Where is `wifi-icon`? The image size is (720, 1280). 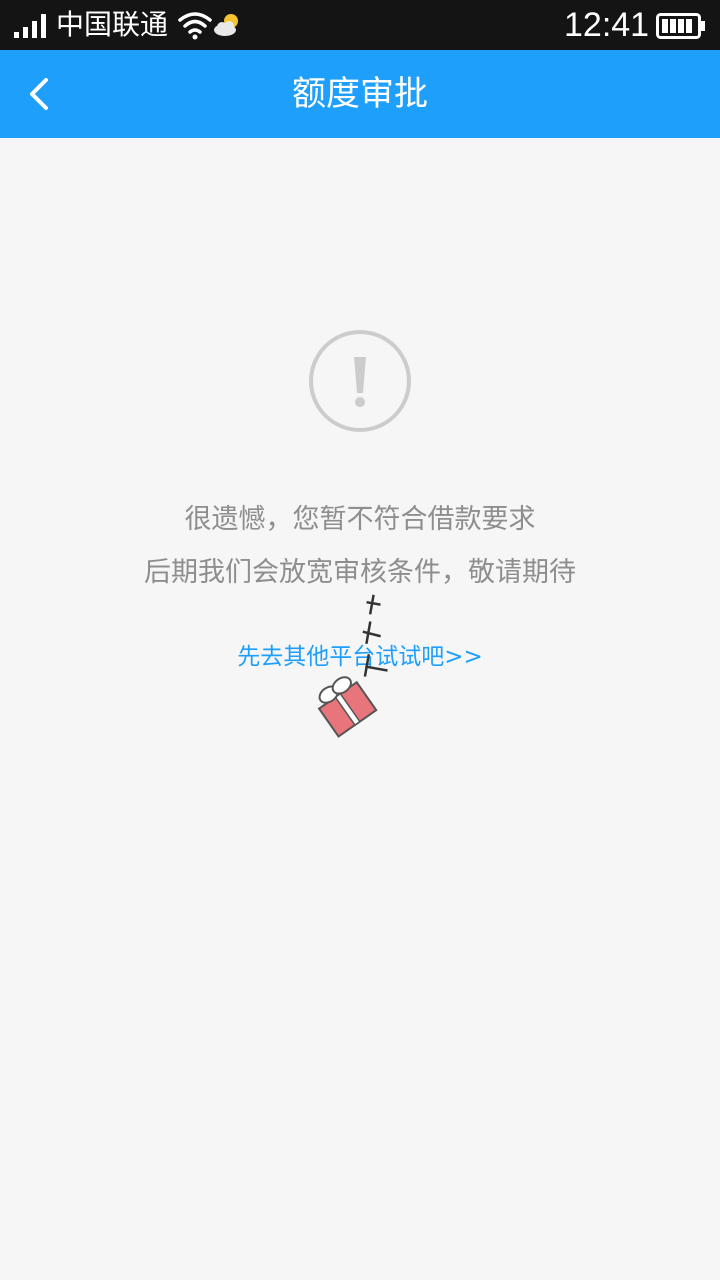 wifi-icon is located at coordinates (195, 26).